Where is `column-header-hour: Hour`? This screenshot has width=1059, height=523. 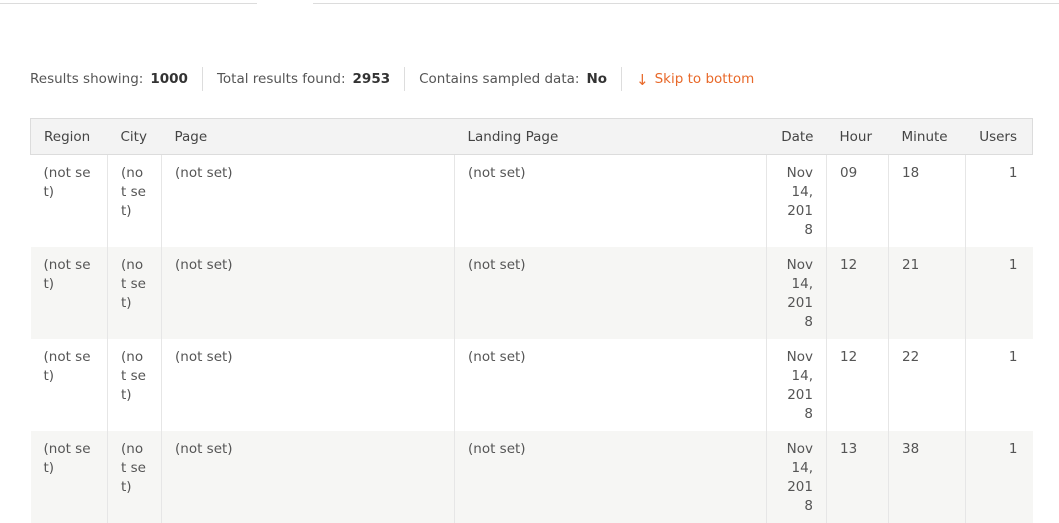 column-header-hour: Hour is located at coordinates (857, 136).